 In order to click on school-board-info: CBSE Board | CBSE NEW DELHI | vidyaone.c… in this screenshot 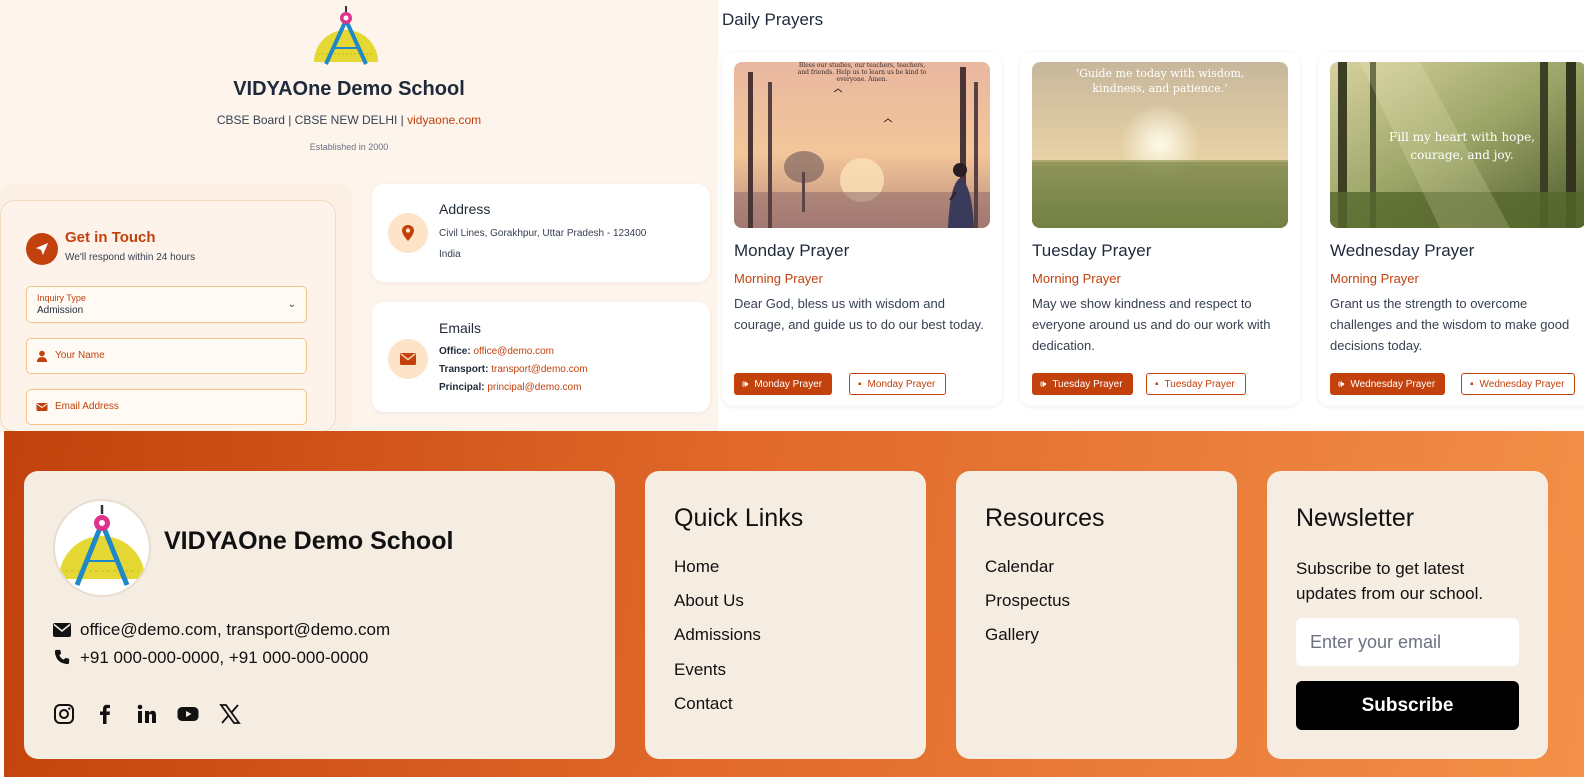, I will do `click(349, 120)`.